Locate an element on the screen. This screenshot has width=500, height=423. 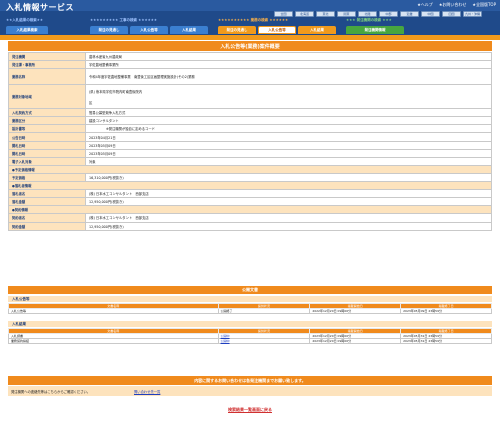
table-row: 契約金額 12,950,000円(税抜き) is located at coordinates (250, 226).